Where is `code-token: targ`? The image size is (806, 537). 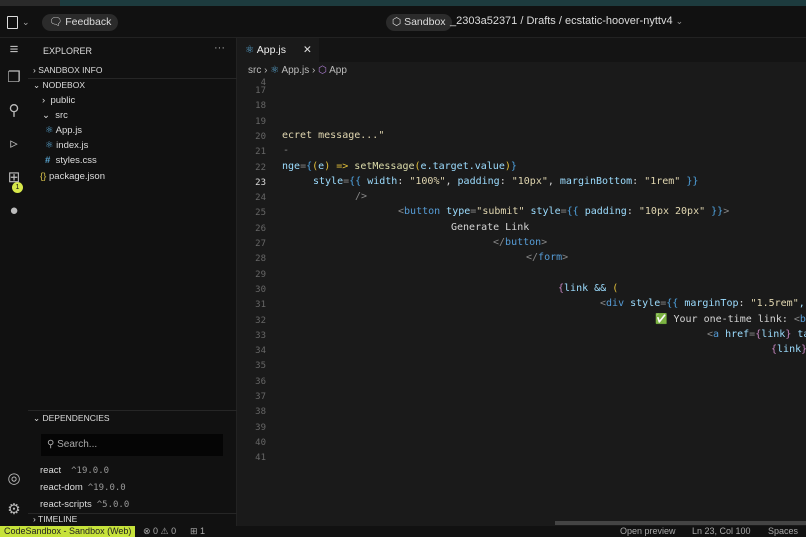 code-token: targ is located at coordinates (801, 334).